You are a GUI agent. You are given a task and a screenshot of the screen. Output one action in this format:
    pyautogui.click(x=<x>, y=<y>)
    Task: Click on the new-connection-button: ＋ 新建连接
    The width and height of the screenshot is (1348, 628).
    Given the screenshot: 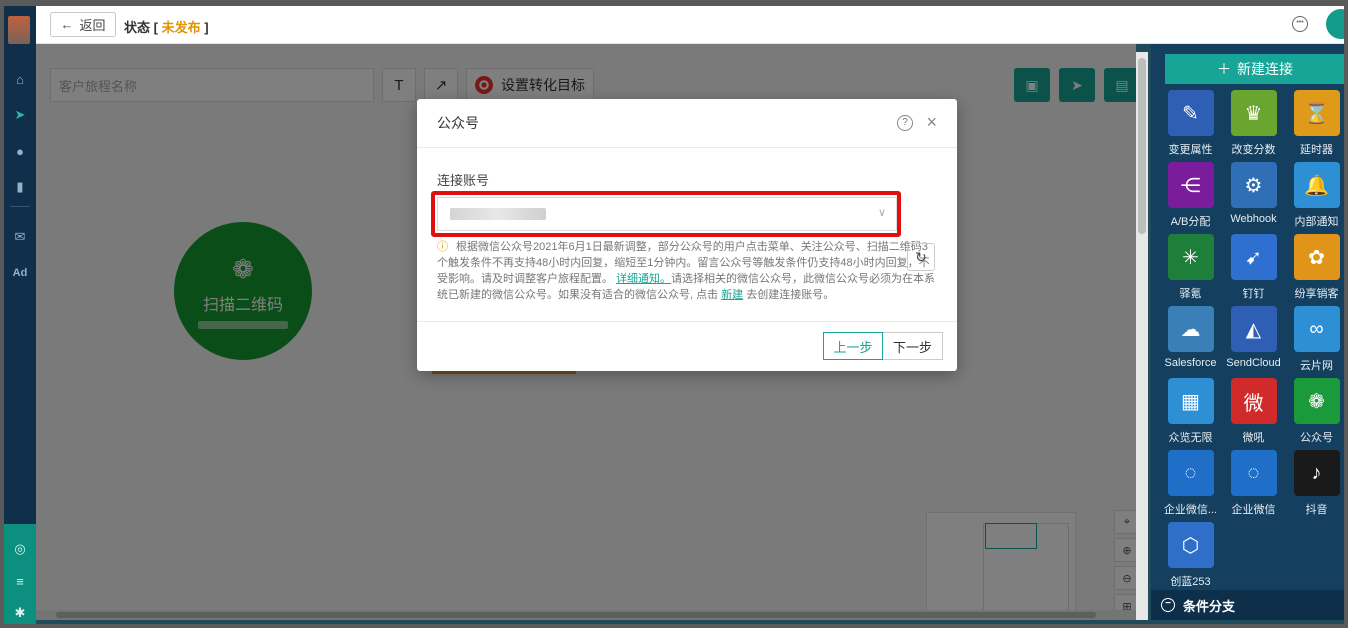 What is the action you would take?
    pyautogui.click(x=1254, y=69)
    